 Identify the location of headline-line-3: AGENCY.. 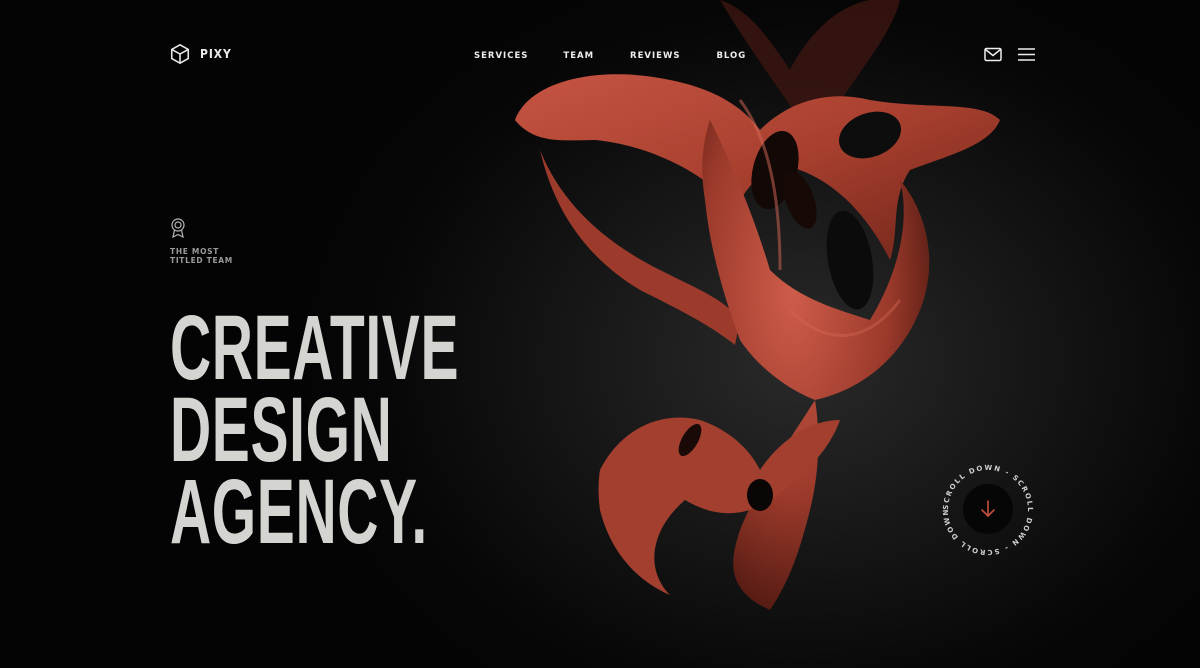
(299, 512).